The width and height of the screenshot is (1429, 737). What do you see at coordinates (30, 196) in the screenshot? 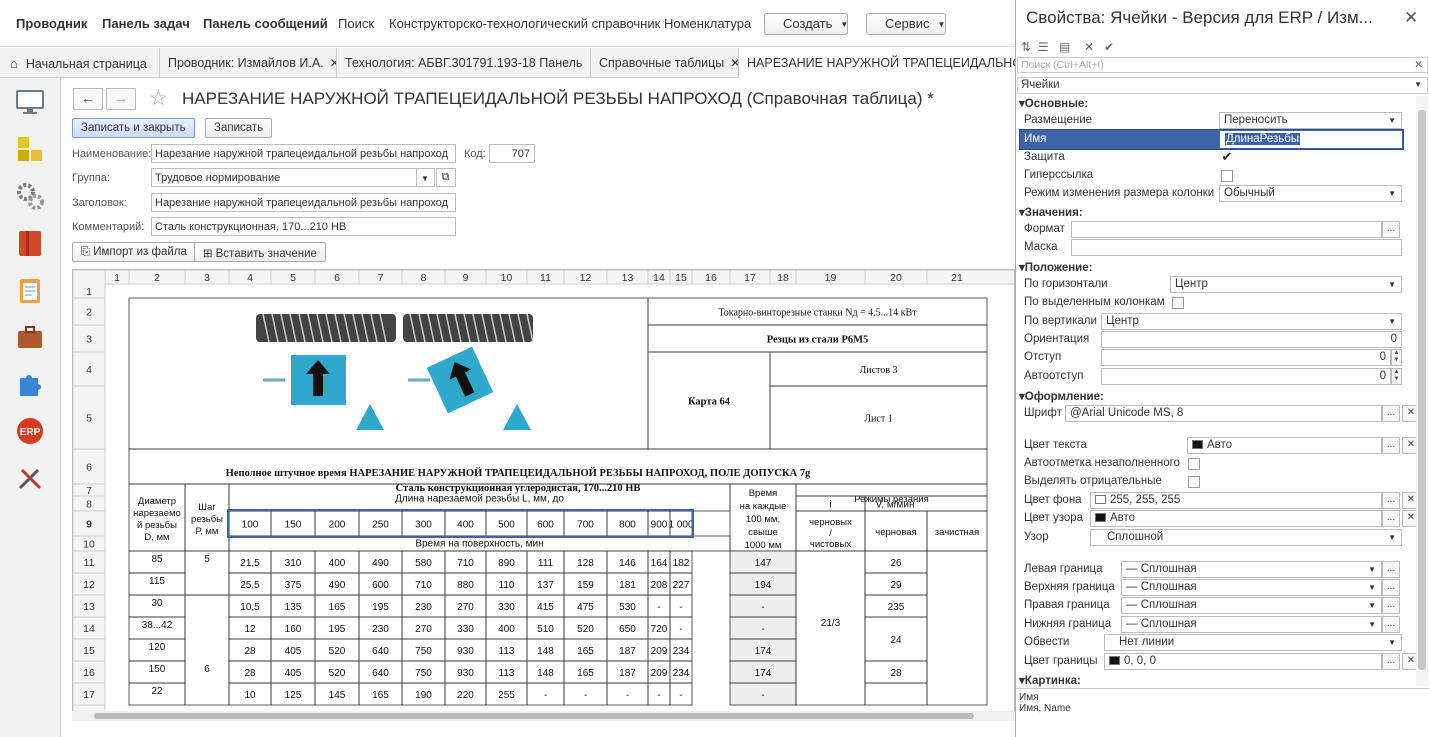
I see `gears-icon` at bounding box center [30, 196].